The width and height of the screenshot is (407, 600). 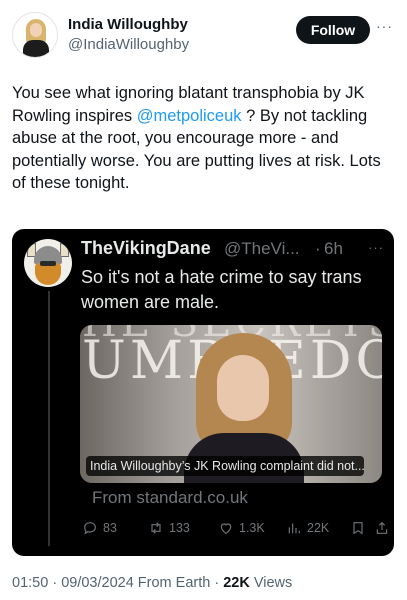 I want to click on quoted-action-bar: 83 133 1.3K 22K, so click(x=235, y=531).